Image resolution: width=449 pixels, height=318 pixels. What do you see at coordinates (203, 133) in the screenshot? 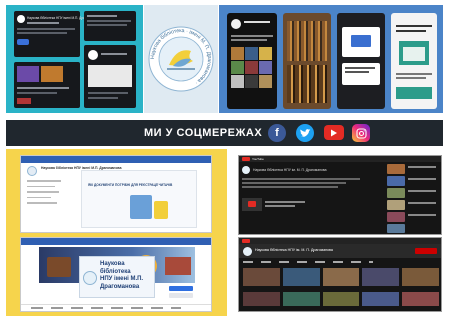
I see `banner-title: МИ У СОЦМЕРЕЖАХ` at bounding box center [203, 133].